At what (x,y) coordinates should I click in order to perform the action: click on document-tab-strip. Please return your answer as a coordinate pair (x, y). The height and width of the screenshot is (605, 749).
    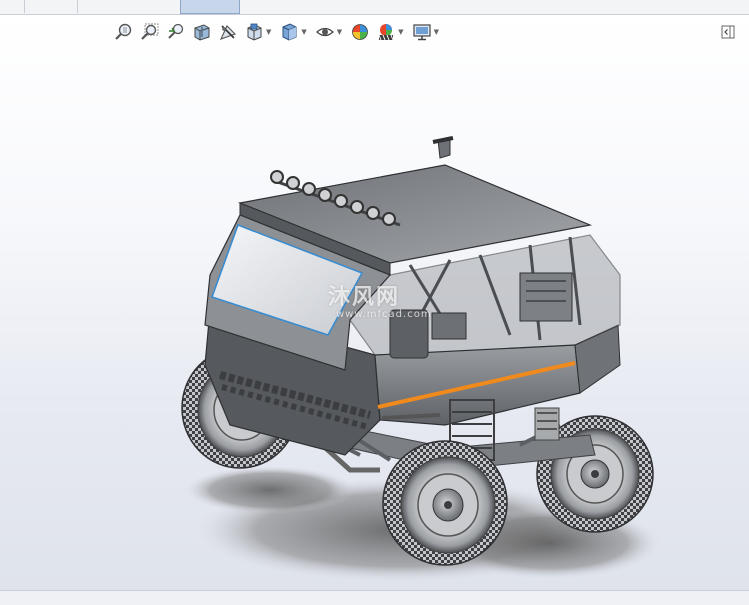
    Looking at the image, I should click on (374, 7).